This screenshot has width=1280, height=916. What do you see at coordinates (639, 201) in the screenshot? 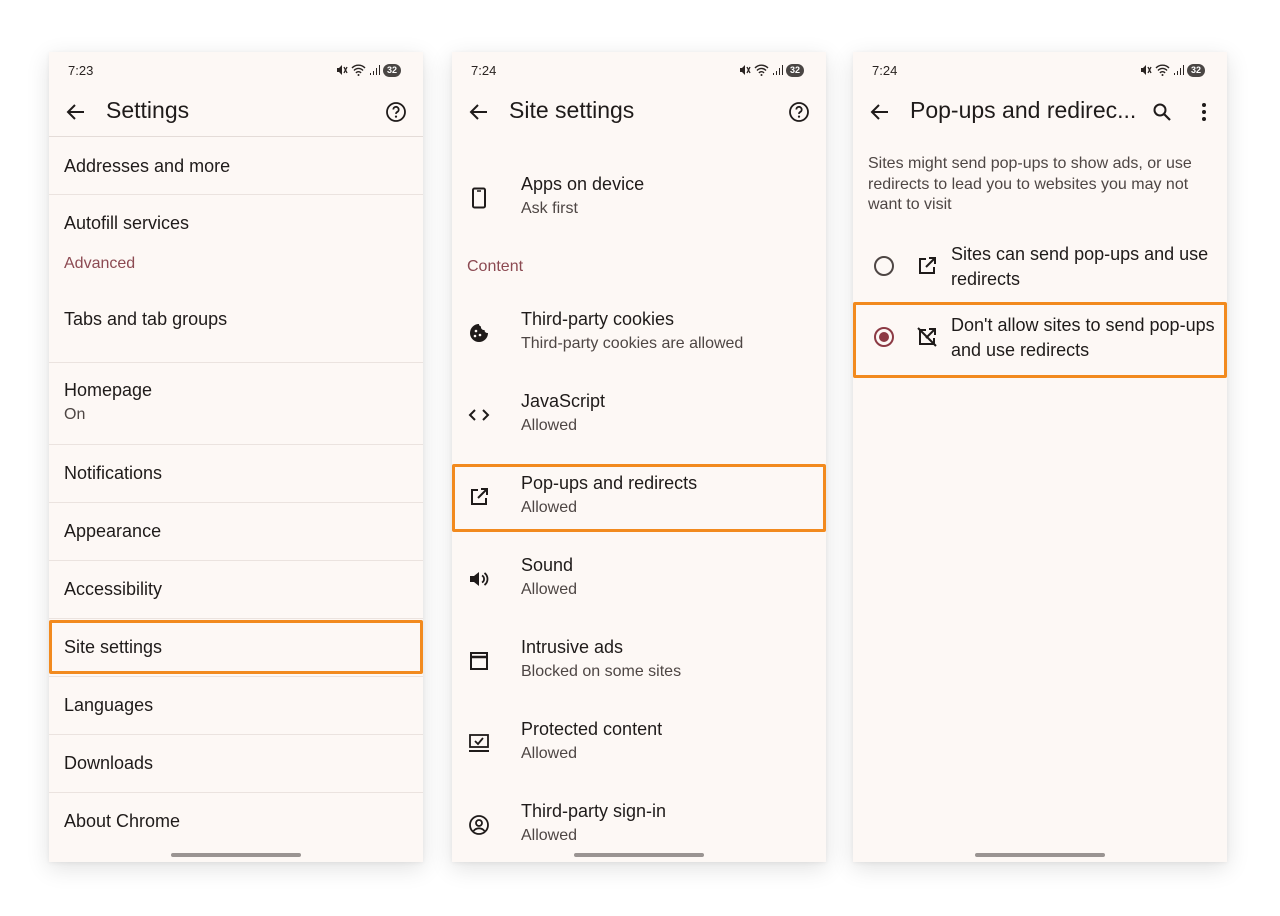
I see `site-setting-apps-on-device: Apps on device Ask first` at bounding box center [639, 201].